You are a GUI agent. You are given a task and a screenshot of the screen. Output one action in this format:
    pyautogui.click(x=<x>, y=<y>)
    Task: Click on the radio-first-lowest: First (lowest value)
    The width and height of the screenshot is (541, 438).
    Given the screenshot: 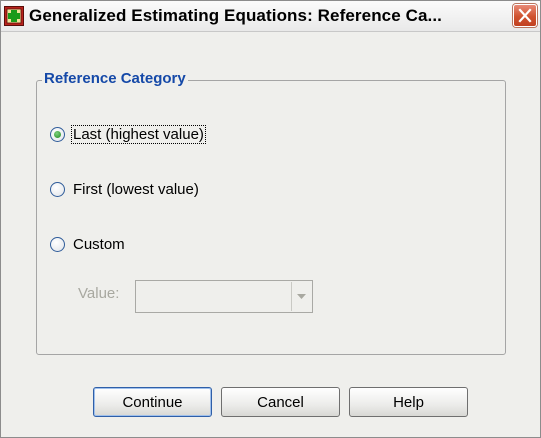 What is the action you would take?
    pyautogui.click(x=125, y=189)
    